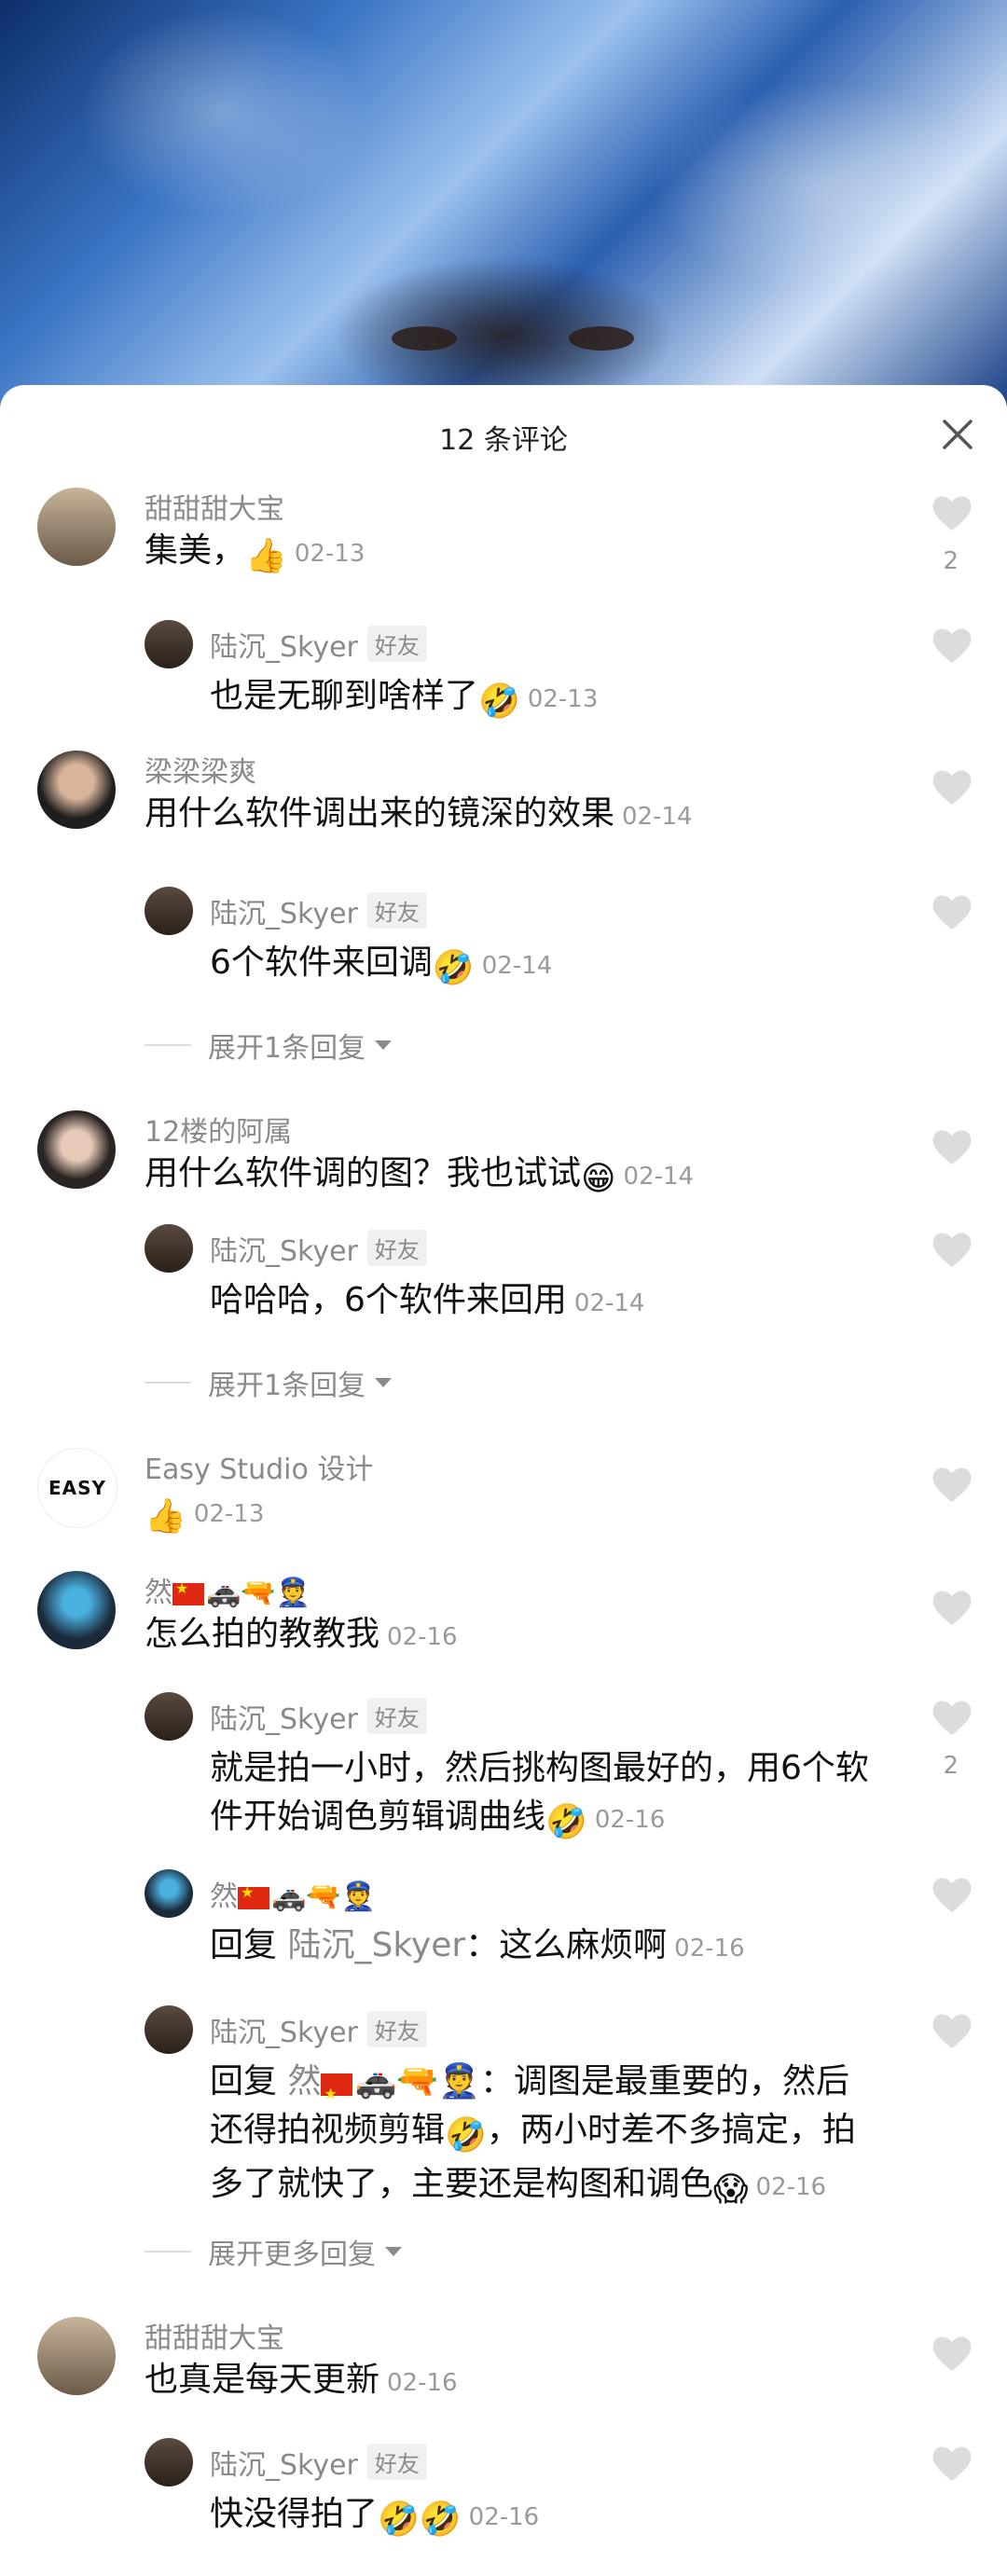  I want to click on comment-text: 👍 02-13, so click(204, 1514).